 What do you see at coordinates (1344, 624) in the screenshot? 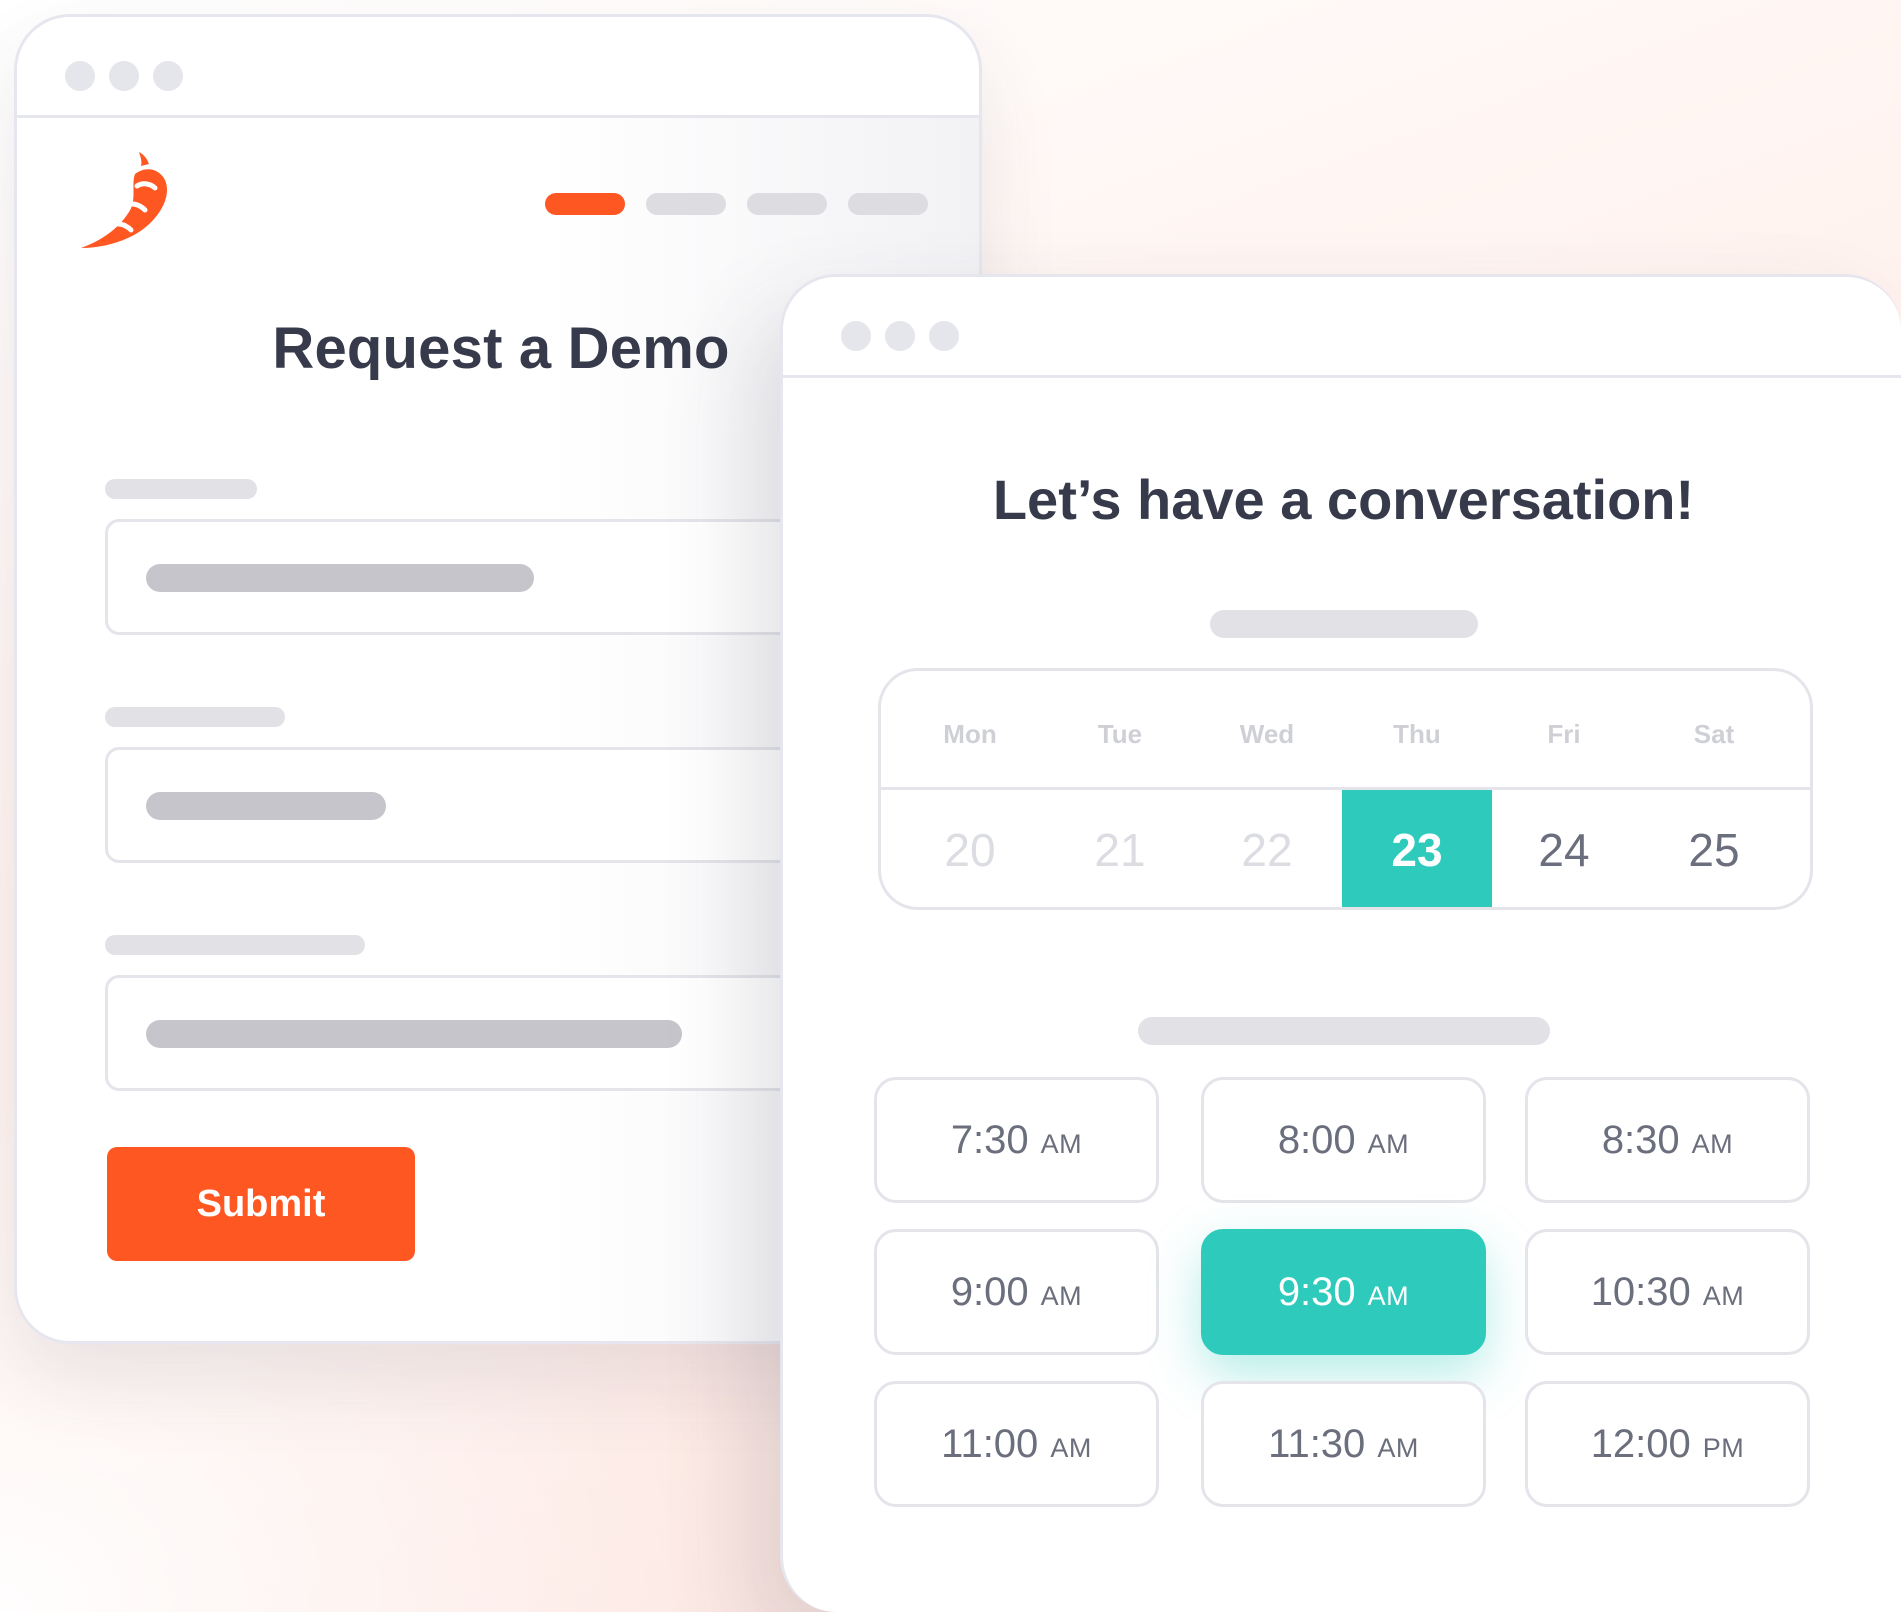
I see `date-heading-placeholder` at bounding box center [1344, 624].